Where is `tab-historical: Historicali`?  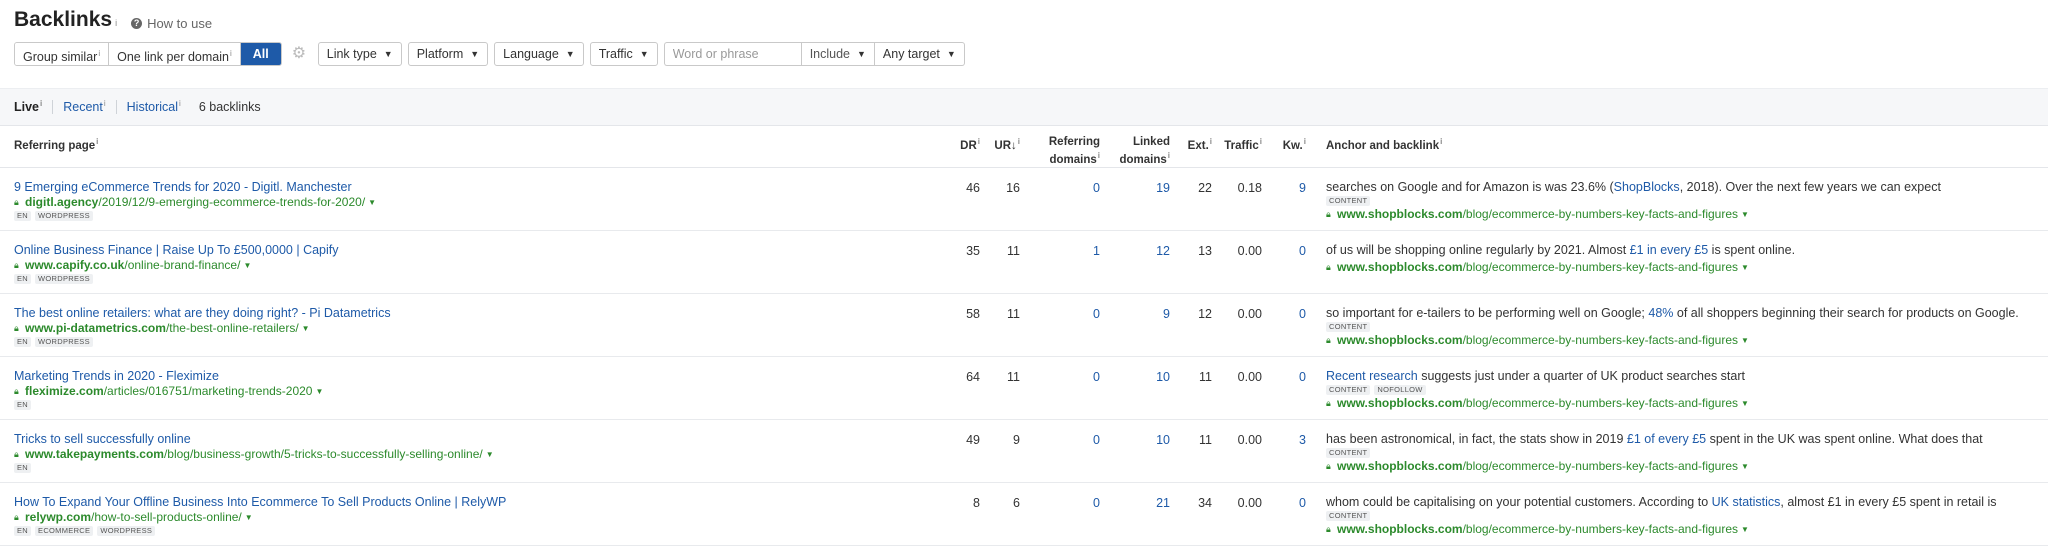
tab-historical: Historicali is located at coordinates (159, 106).